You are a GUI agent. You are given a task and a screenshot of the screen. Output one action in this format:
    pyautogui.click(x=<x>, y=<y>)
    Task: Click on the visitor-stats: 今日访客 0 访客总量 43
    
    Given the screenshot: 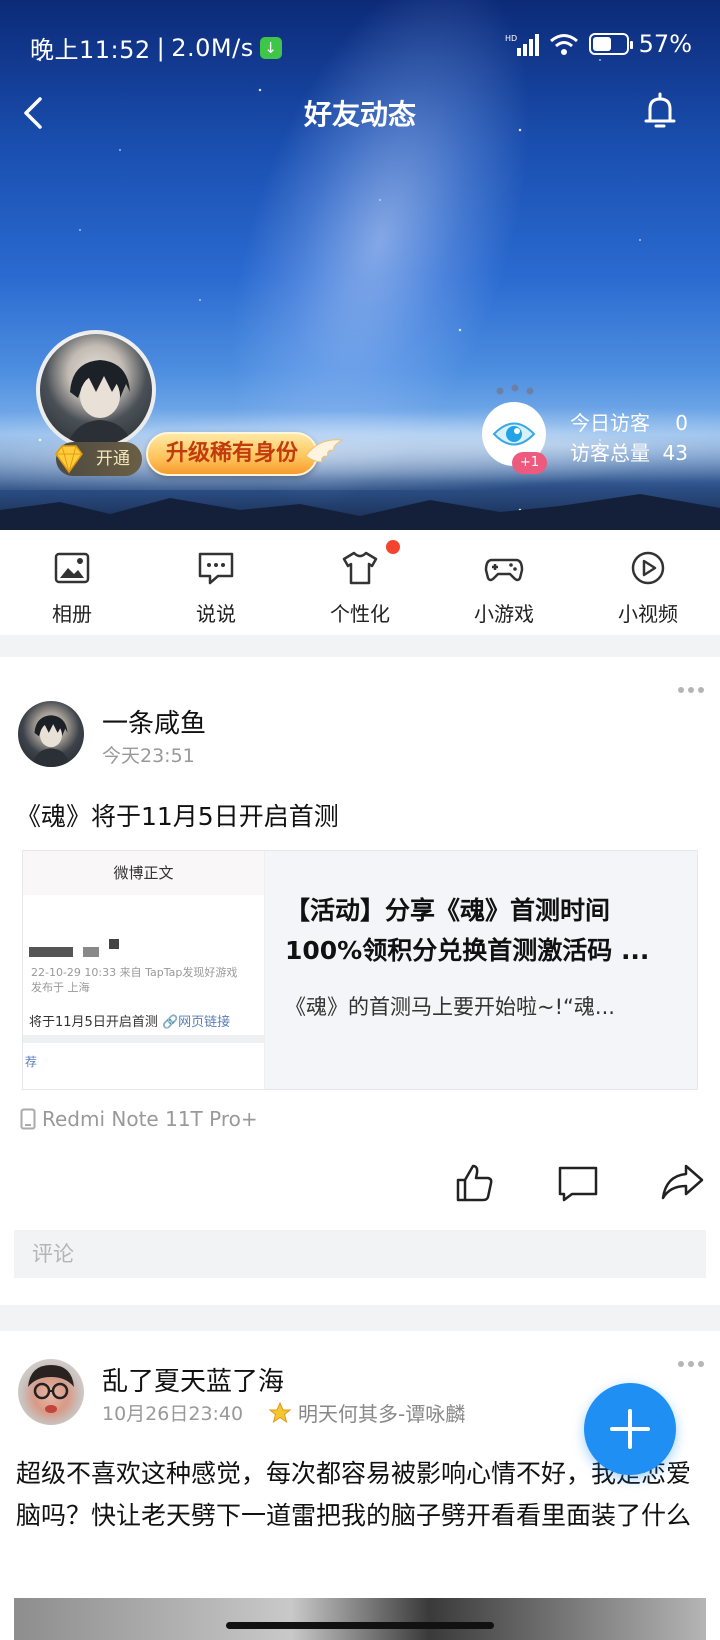 What is the action you would take?
    pyautogui.click(x=629, y=438)
    